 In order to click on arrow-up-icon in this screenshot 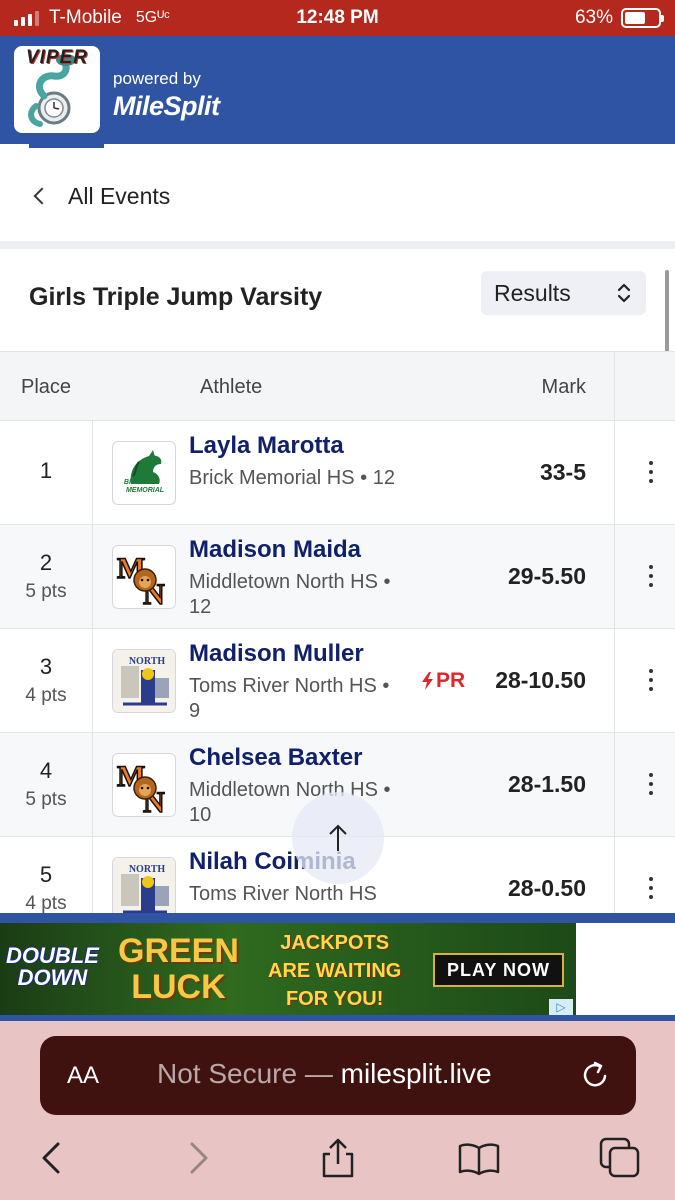, I will do `click(338, 837)`.